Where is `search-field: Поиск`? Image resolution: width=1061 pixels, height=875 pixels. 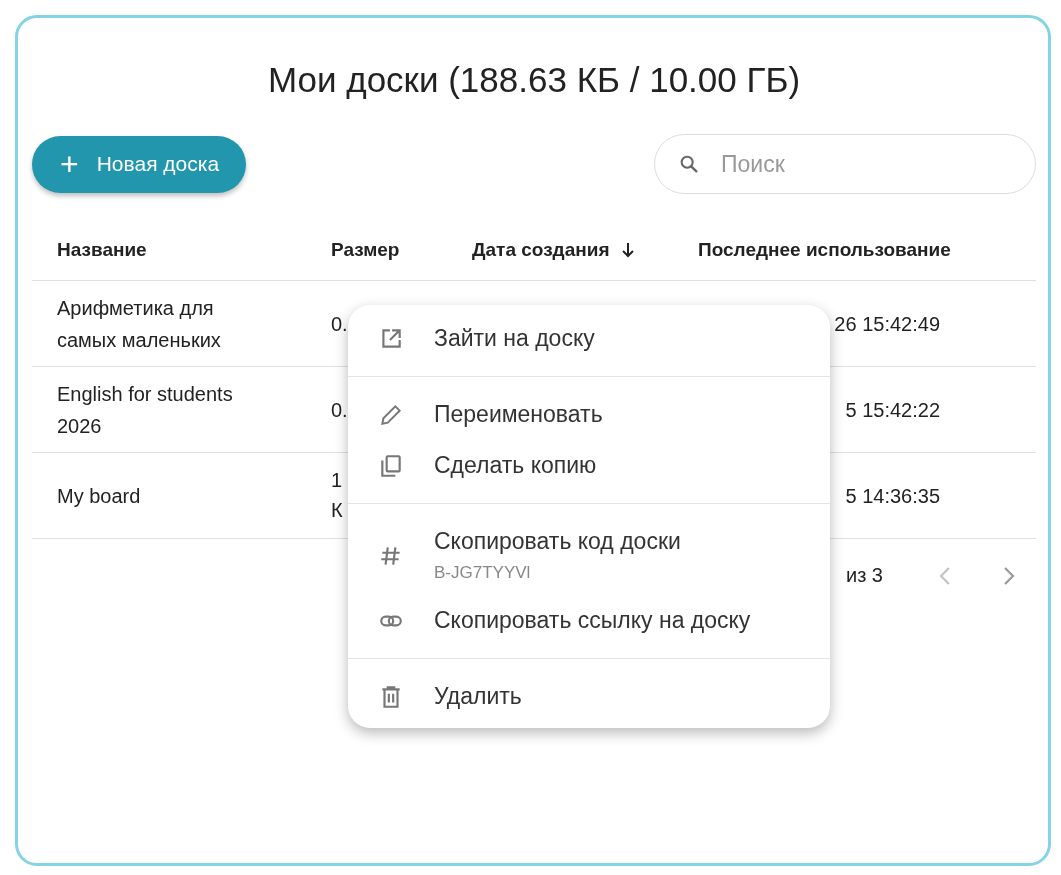
search-field: Поиск is located at coordinates (845, 164).